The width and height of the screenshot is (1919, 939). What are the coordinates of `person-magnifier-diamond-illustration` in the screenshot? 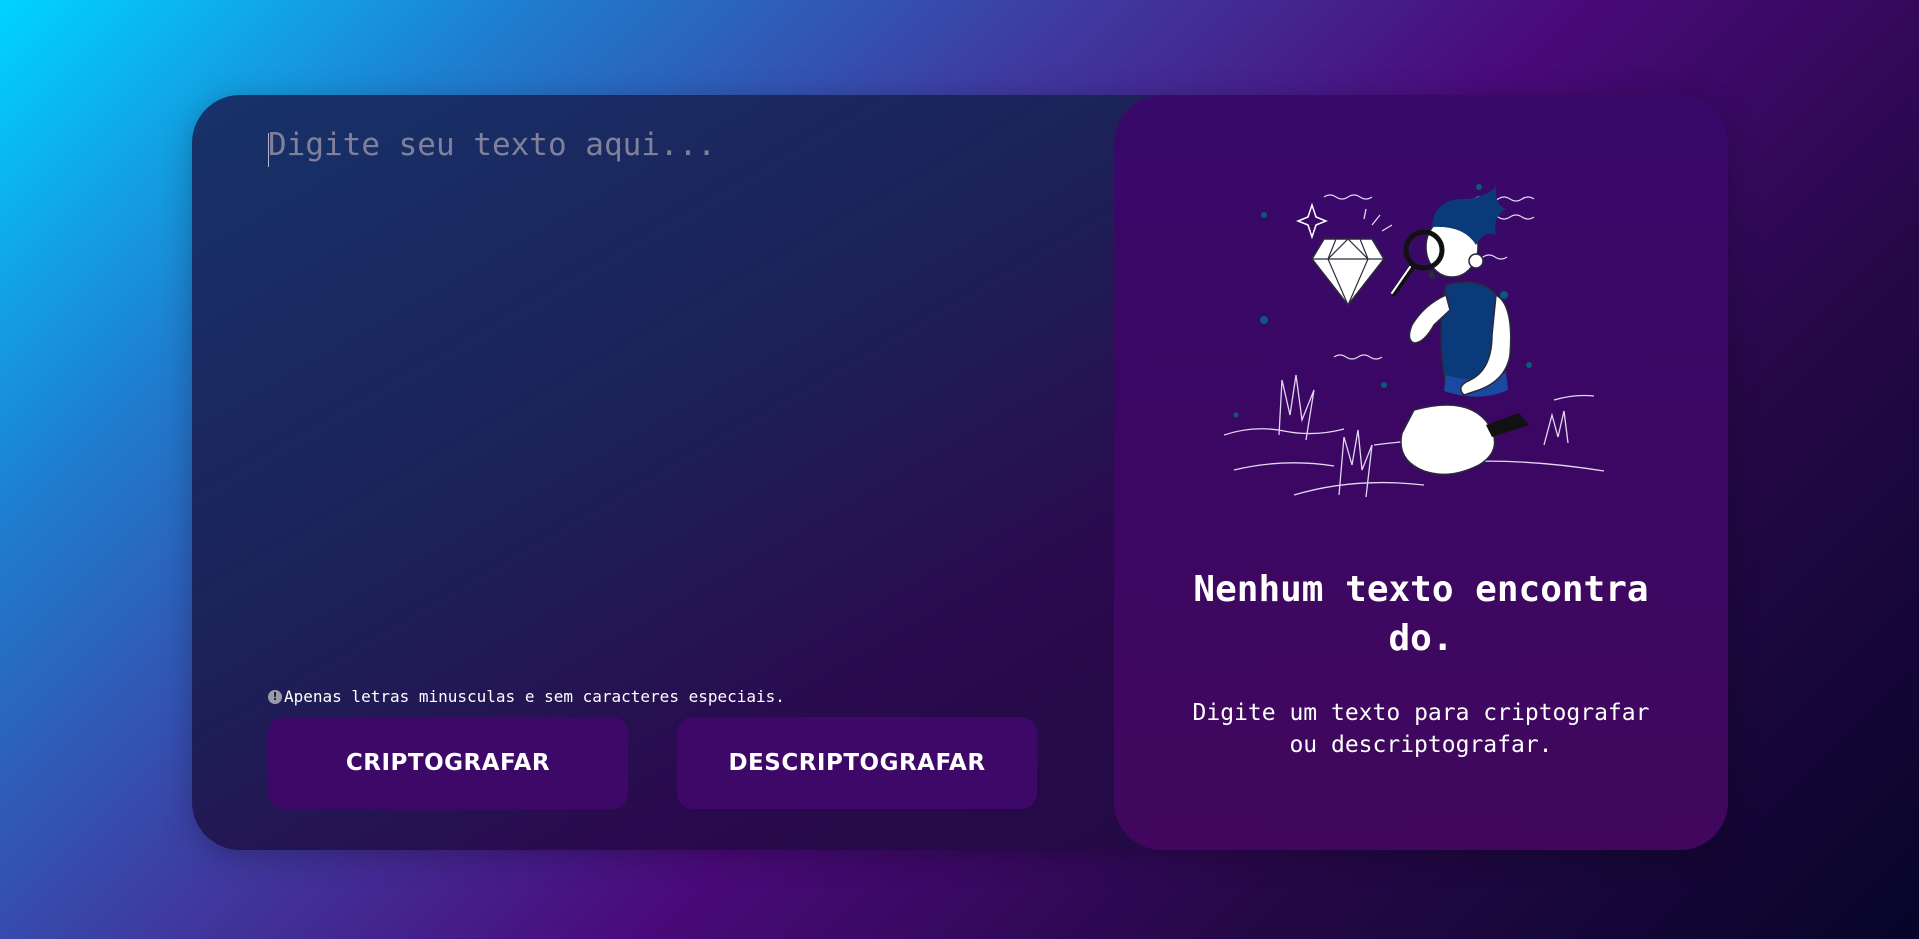 It's located at (1414, 341).